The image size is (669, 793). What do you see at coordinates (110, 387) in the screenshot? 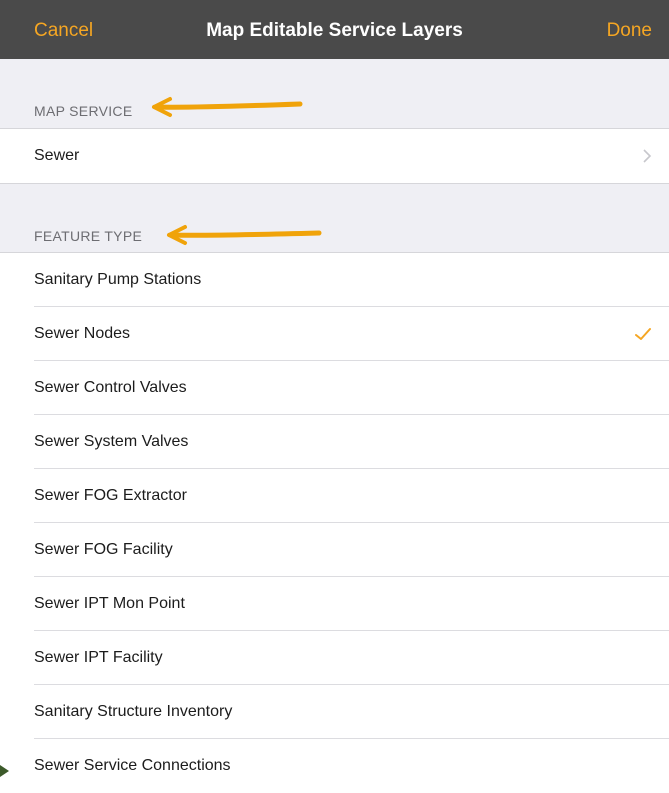
I see `feature-type-label: Sewer Control Valves` at bounding box center [110, 387].